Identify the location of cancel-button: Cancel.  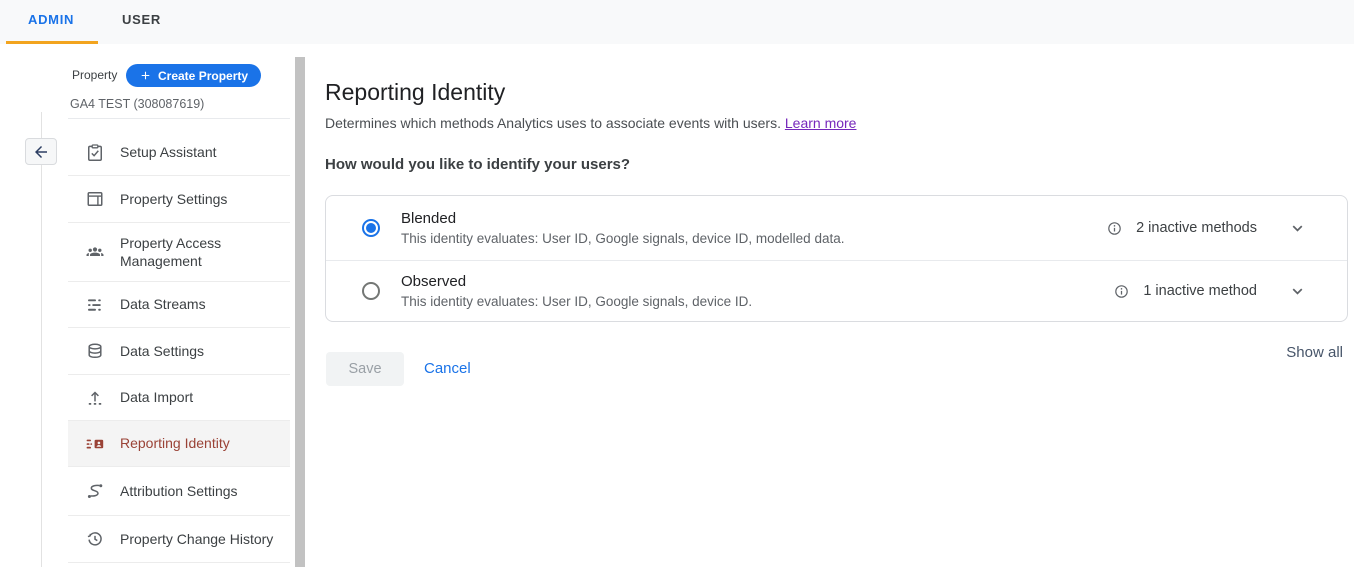
(447, 368).